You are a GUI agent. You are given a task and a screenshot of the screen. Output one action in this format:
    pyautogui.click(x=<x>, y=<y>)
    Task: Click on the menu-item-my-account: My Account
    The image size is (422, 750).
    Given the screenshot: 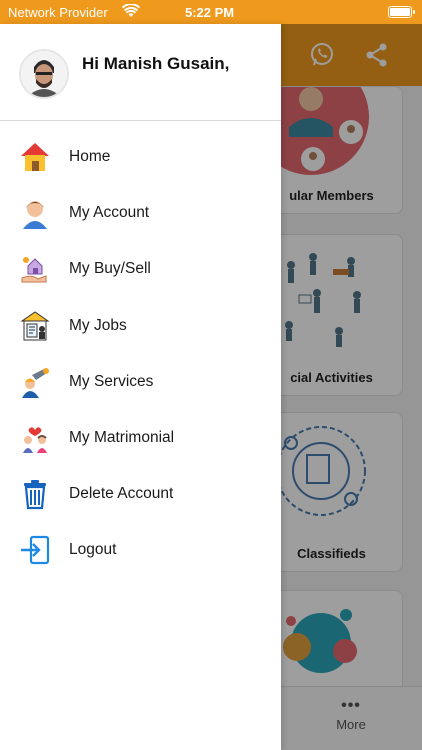 What is the action you would take?
    pyautogui.click(x=140, y=213)
    